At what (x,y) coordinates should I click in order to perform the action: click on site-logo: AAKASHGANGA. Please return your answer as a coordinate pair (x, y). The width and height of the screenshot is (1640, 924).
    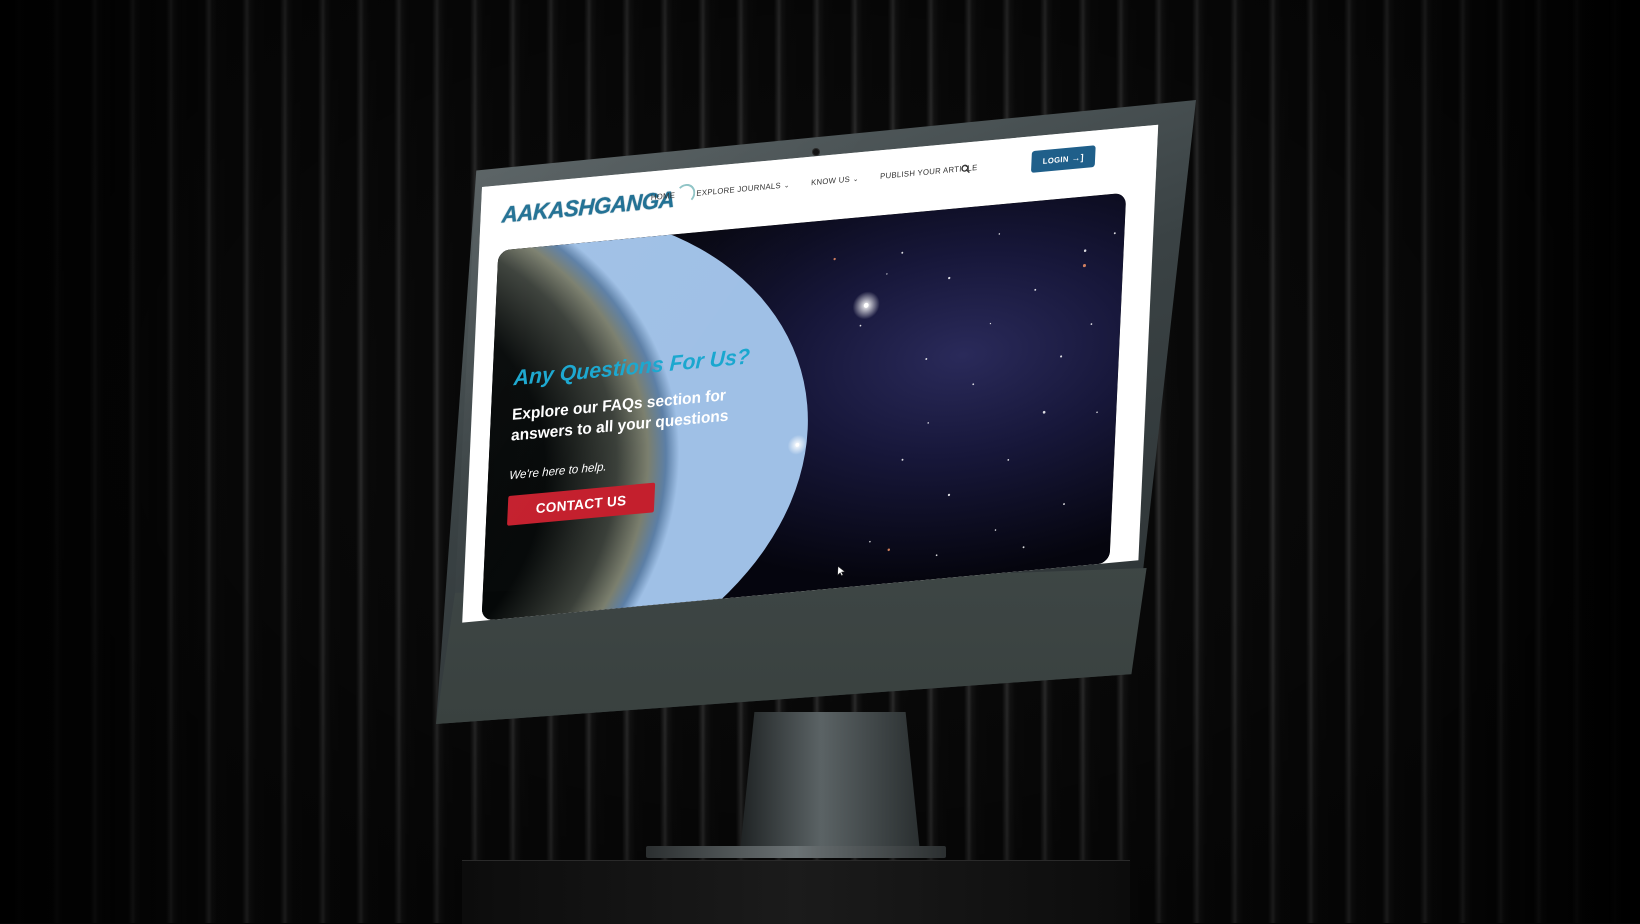
    Looking at the image, I should click on (598, 205).